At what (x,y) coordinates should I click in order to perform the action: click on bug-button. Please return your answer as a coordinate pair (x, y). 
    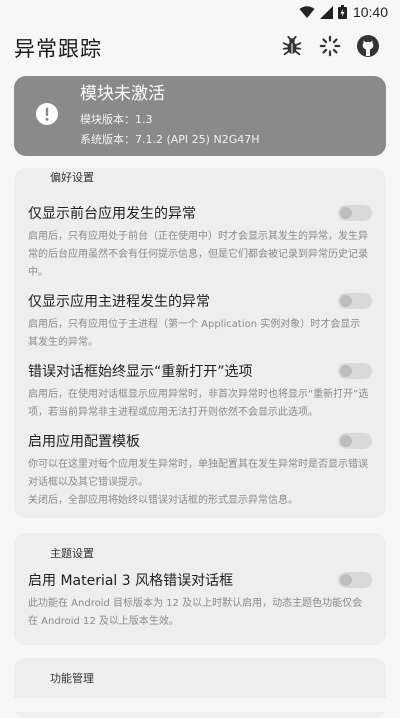
    Looking at the image, I should click on (292, 48).